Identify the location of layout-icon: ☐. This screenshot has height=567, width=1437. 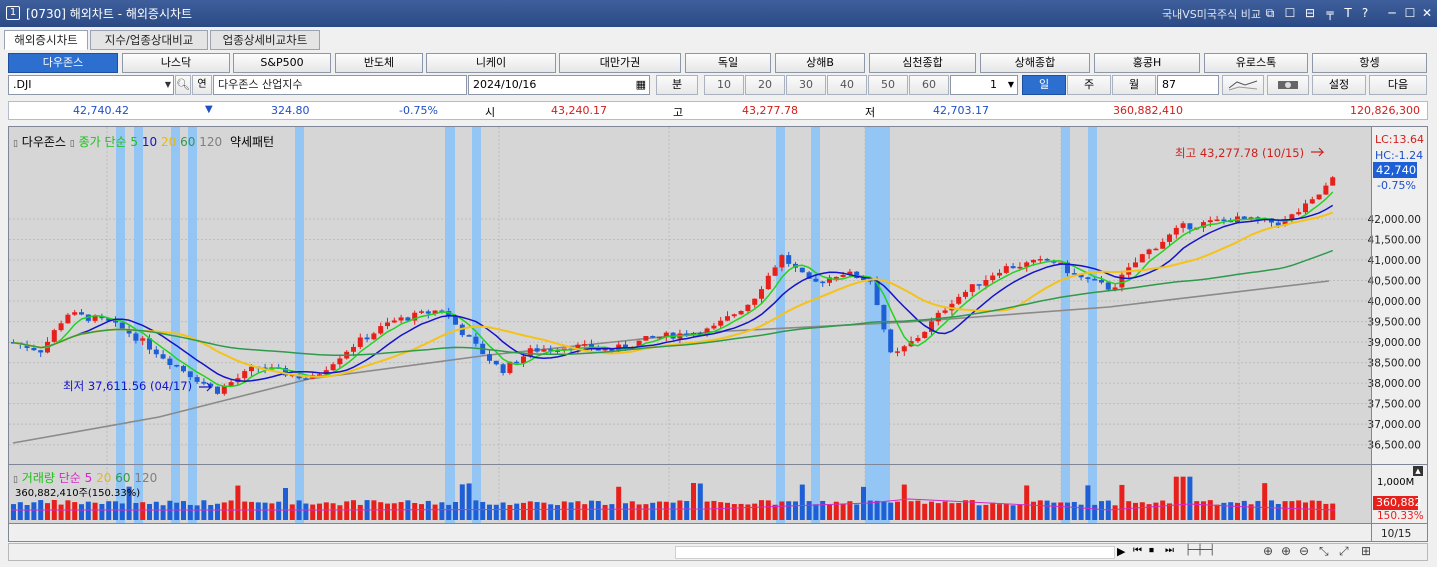
(1290, 13).